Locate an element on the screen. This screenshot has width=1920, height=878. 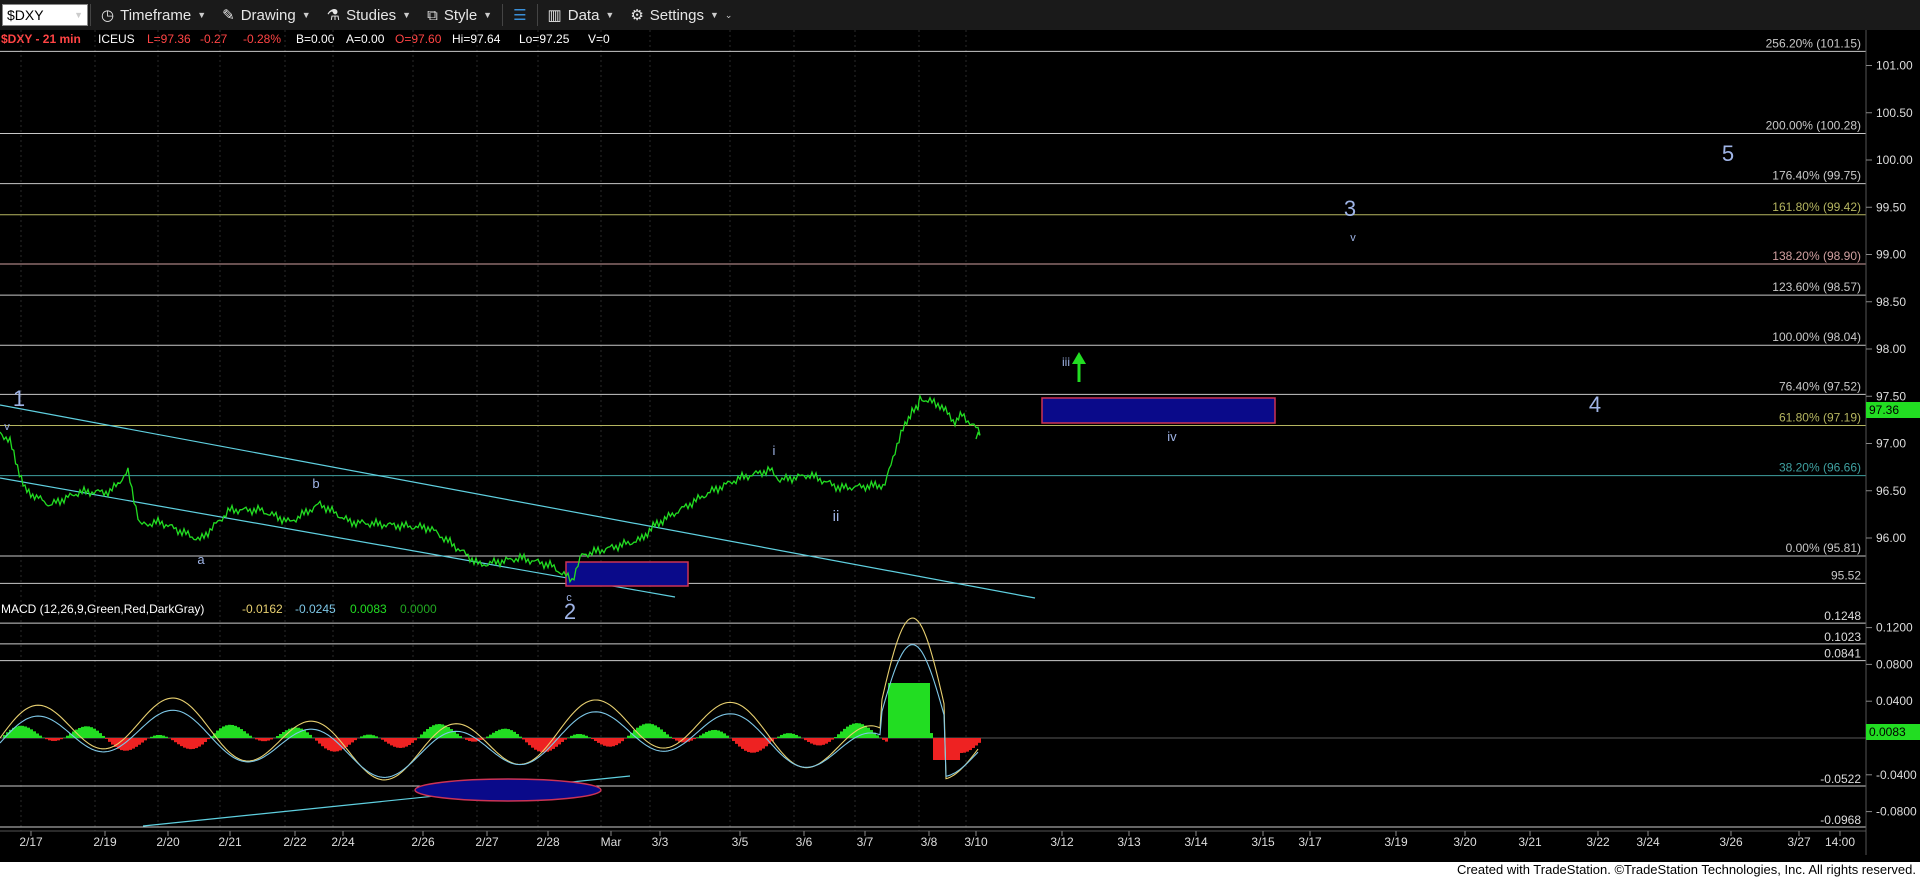
high-value: Hi=97.64 is located at coordinates (476, 39).